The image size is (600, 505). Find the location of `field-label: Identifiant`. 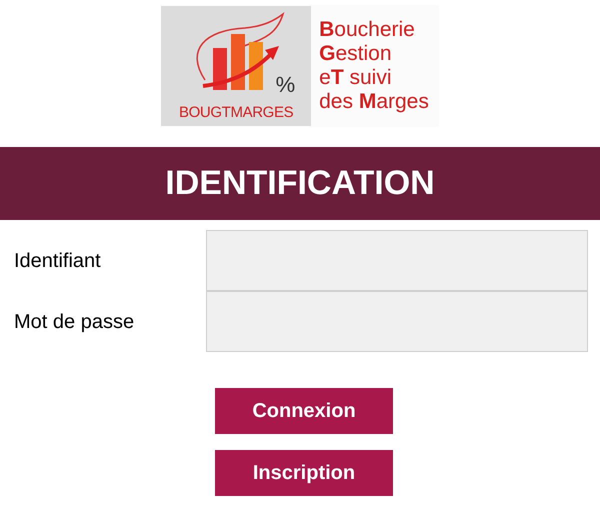

field-label: Identifiant is located at coordinates (57, 261).